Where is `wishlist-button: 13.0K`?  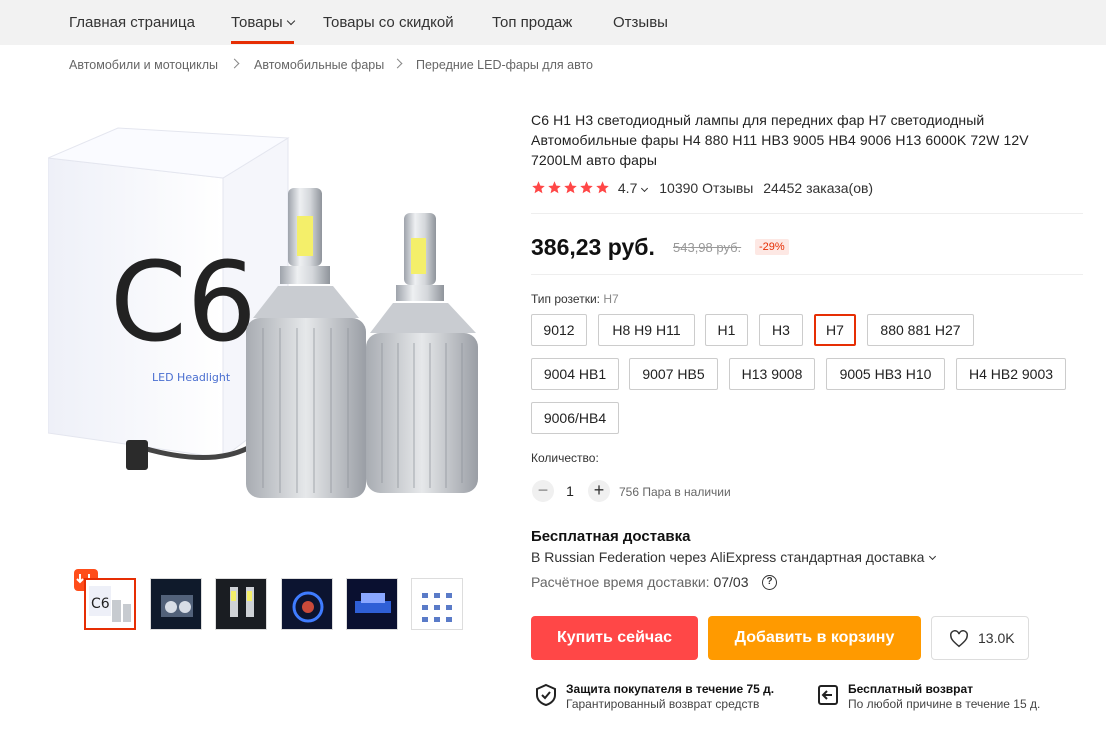 wishlist-button: 13.0K is located at coordinates (980, 638).